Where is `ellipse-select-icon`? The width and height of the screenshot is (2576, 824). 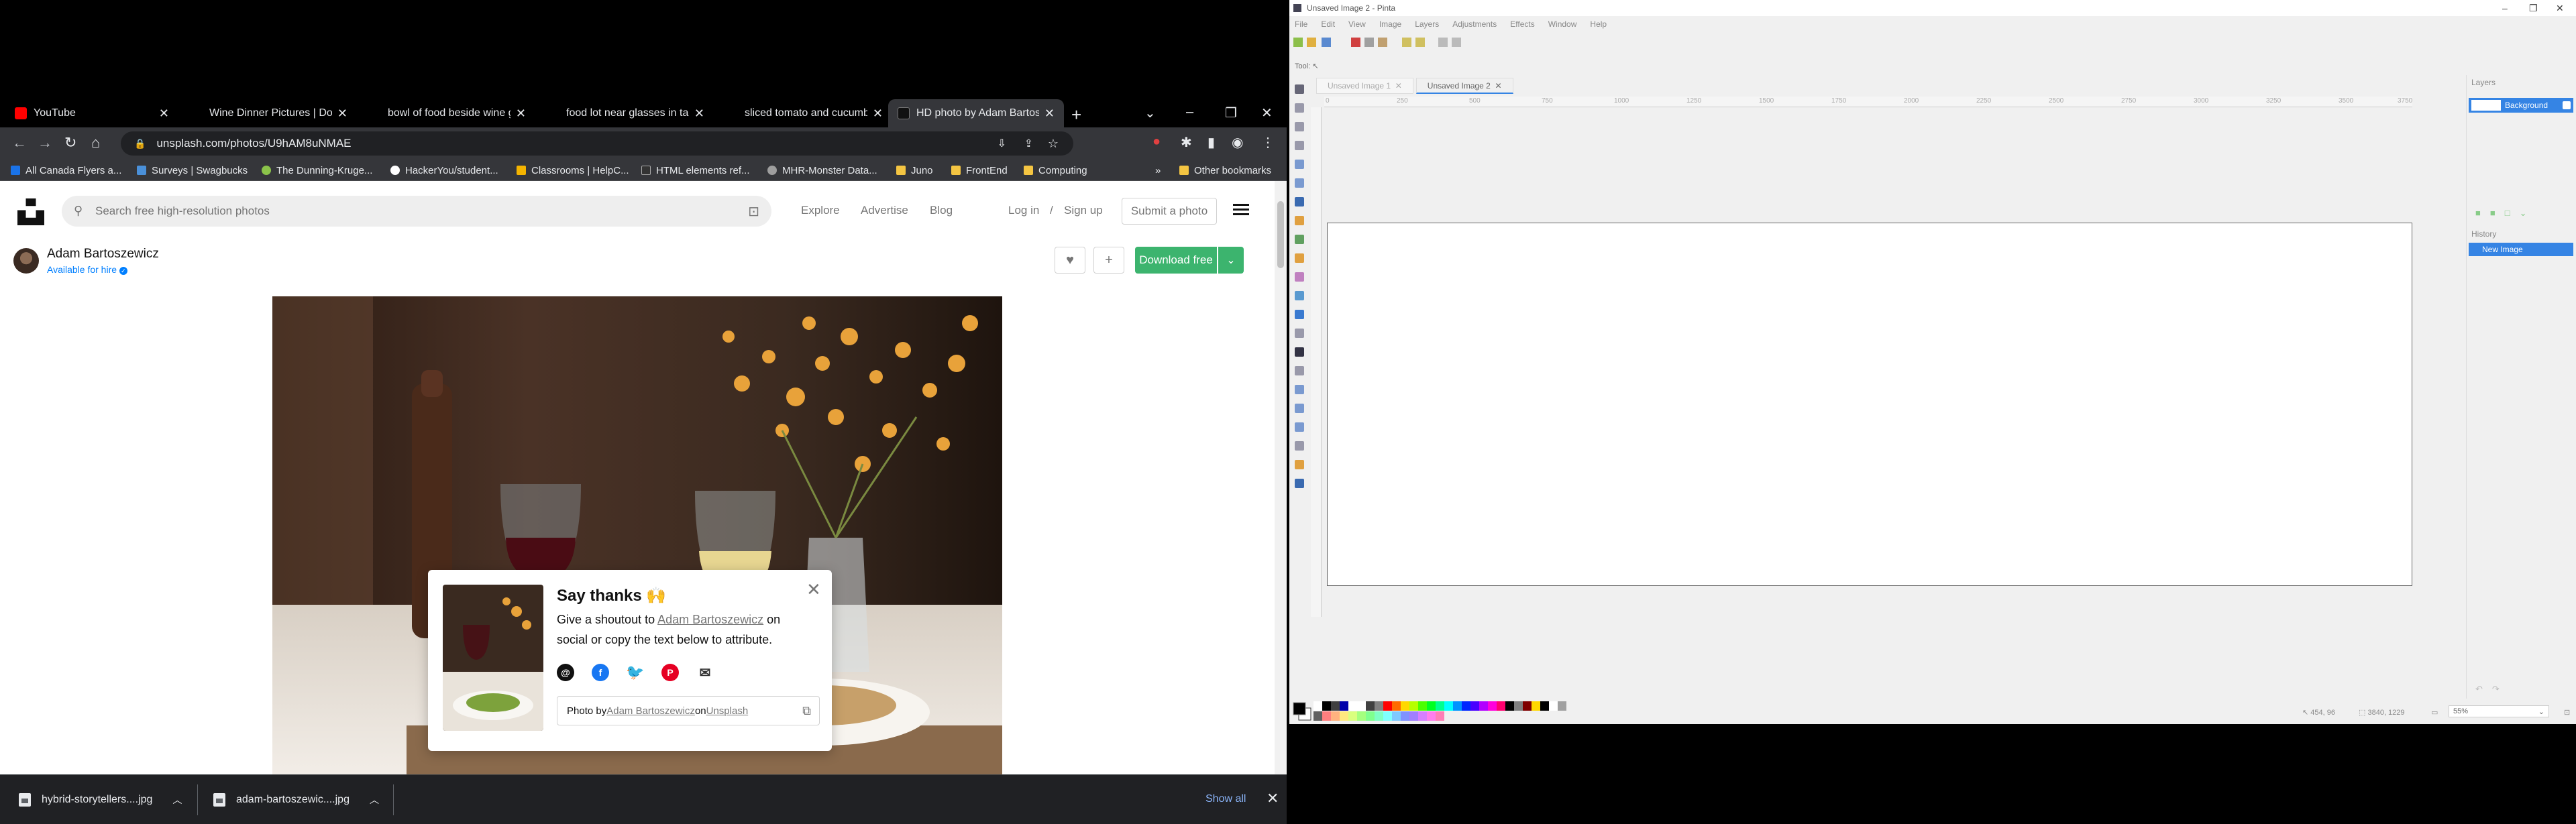 ellipse-select-icon is located at coordinates (1299, 183).